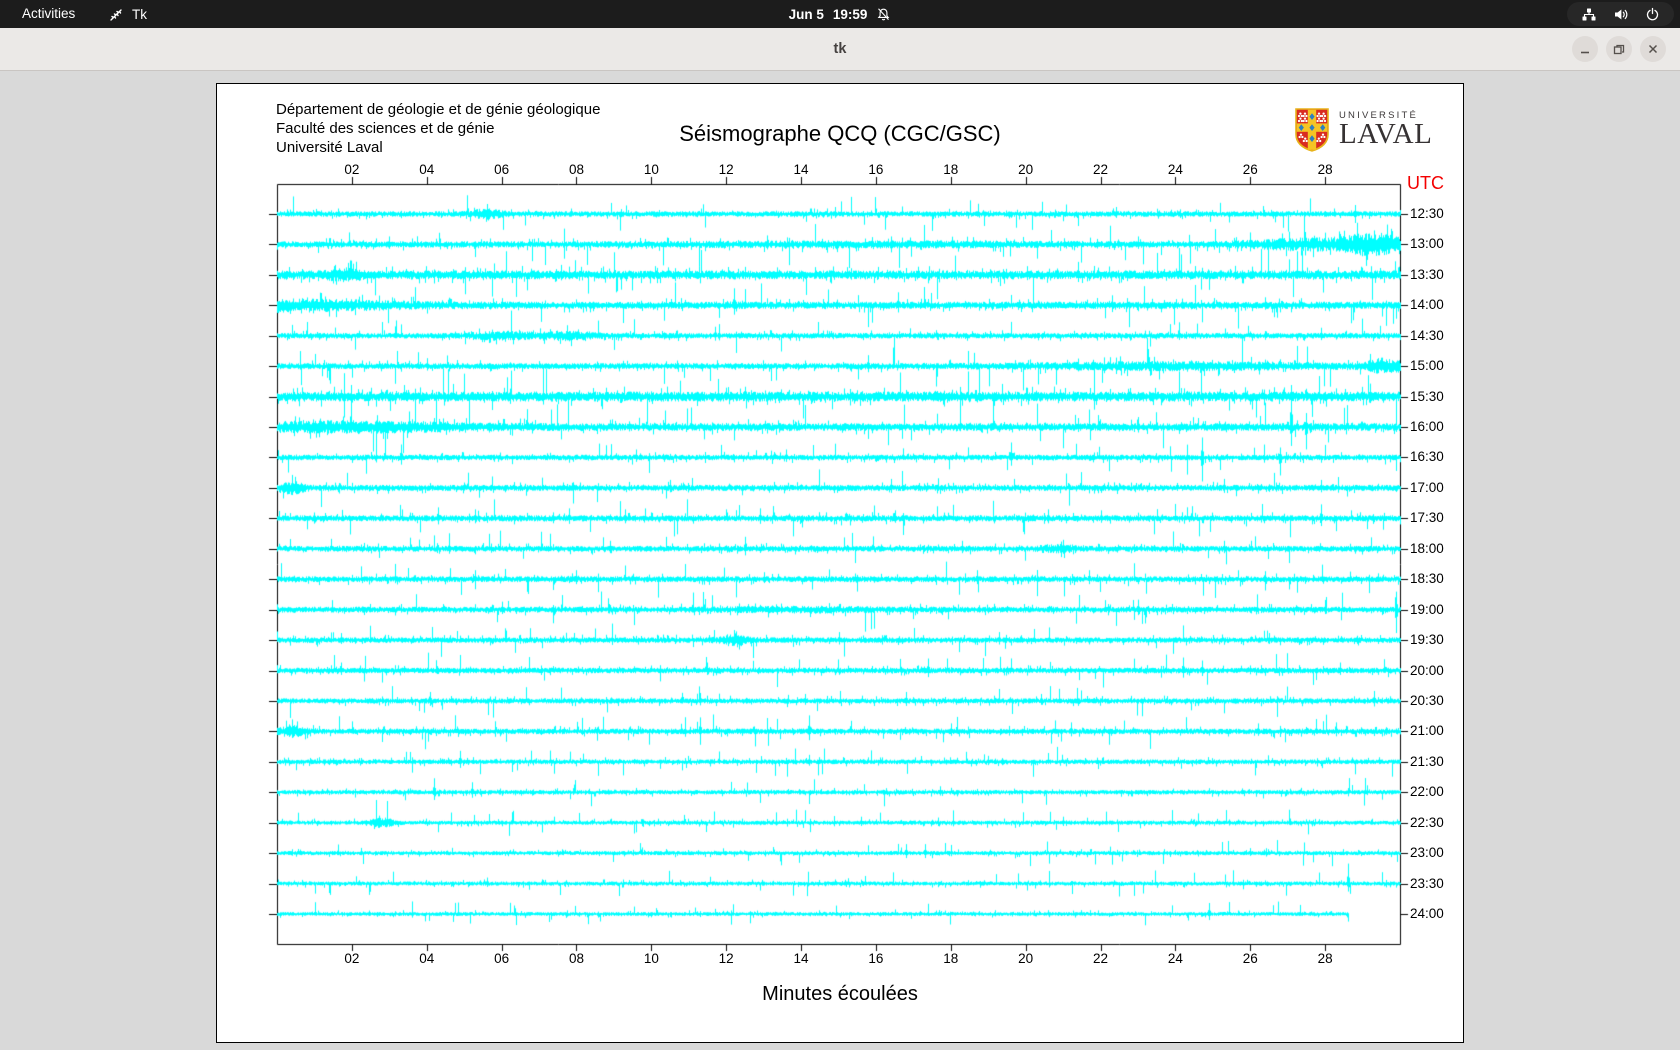  What do you see at coordinates (1427, 518) in the screenshot?
I see `trace-time-label: 17:30` at bounding box center [1427, 518].